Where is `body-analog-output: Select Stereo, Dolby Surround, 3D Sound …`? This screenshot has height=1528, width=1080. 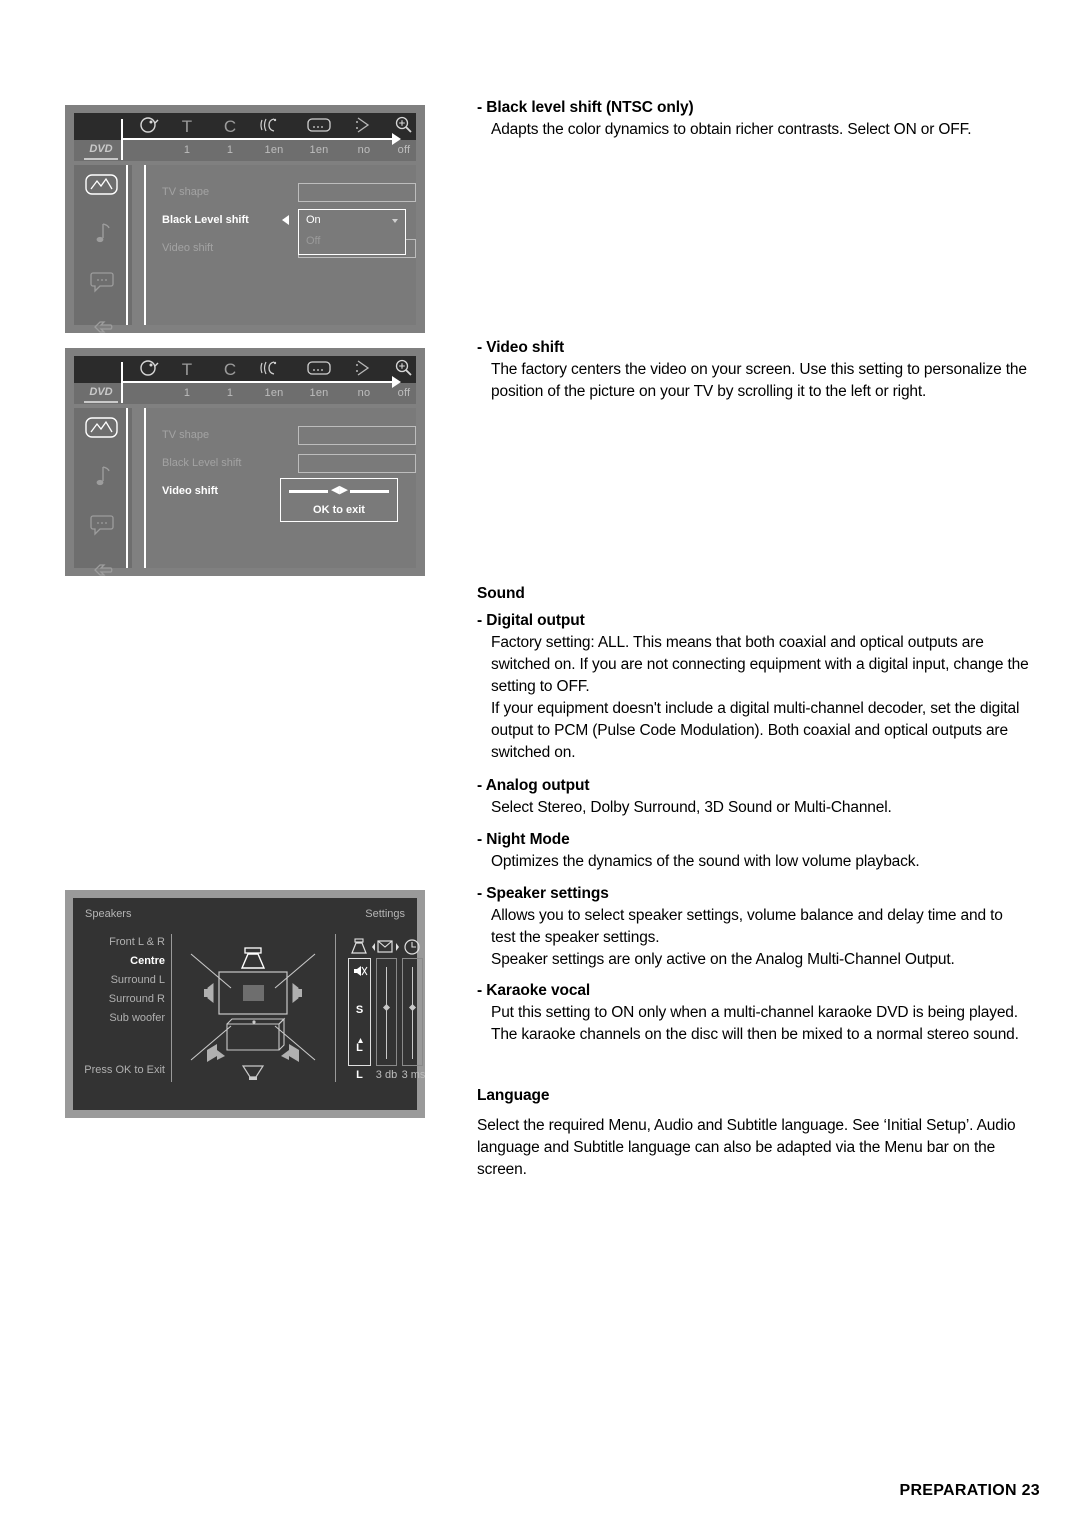
body-analog-output: Select Stereo, Dolby Surround, 3D Sound … is located at coordinates (691, 807).